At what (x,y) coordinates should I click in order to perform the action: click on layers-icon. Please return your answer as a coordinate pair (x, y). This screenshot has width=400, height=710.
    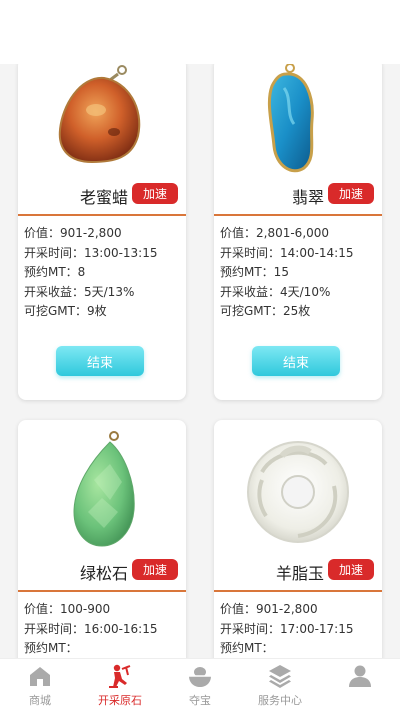
    Looking at the image, I should click on (280, 676).